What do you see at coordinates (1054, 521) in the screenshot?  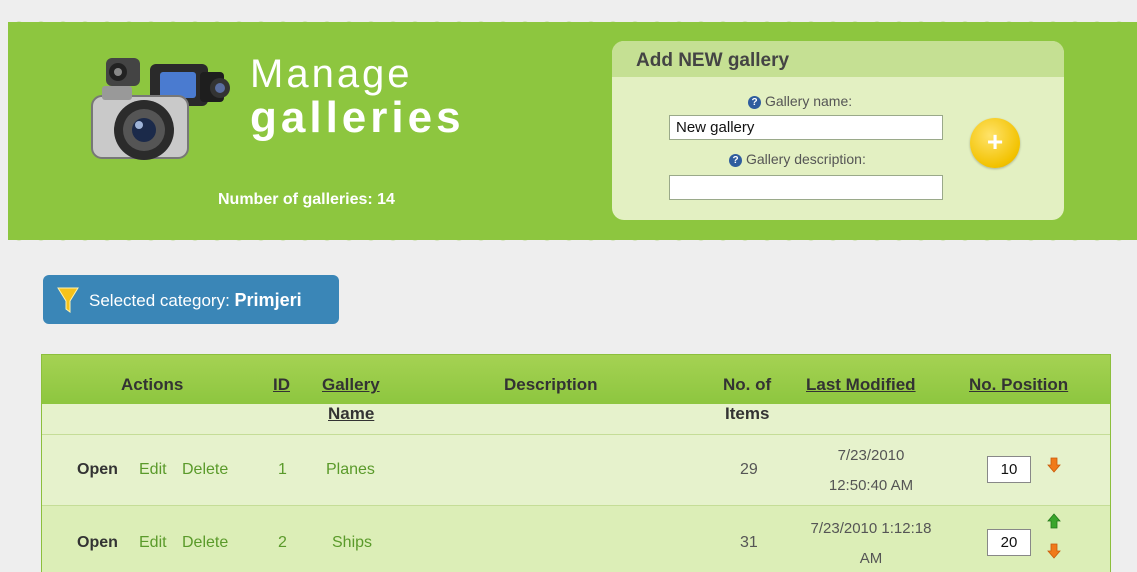 I see `arrow-up-icon` at bounding box center [1054, 521].